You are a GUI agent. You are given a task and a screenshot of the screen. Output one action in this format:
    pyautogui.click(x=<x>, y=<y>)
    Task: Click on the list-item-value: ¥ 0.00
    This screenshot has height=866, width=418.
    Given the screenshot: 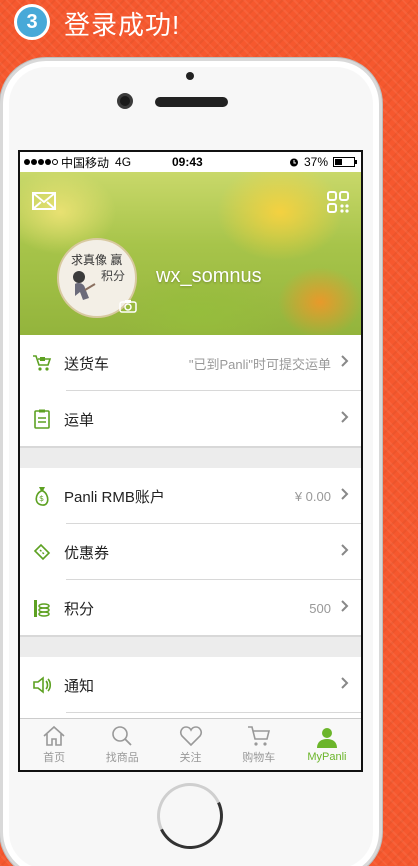 What is the action you would take?
    pyautogui.click(x=312, y=496)
    